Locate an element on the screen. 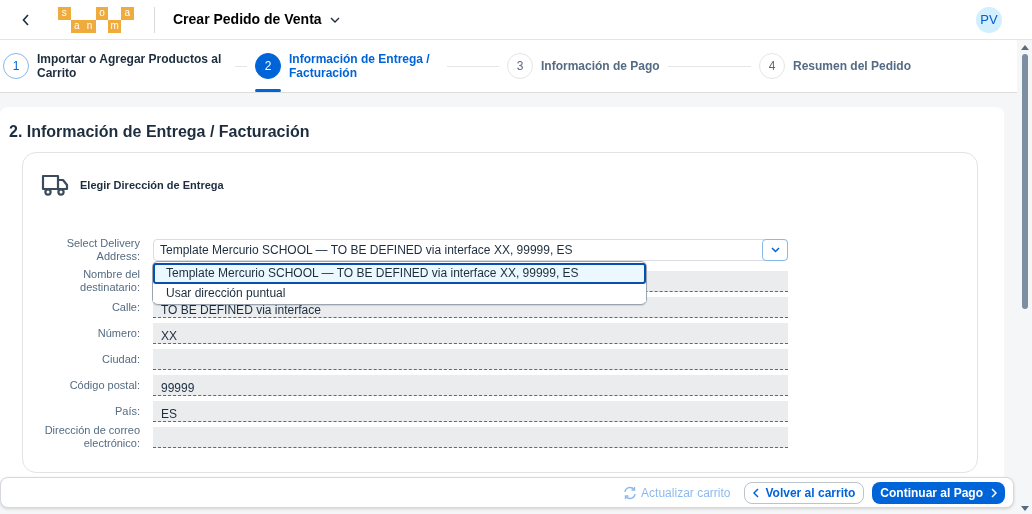 Image resolution: width=1032 pixels, height=514 pixels. step-tab: 2 Información de Entrega / Facturación is located at coordinates (347, 66).